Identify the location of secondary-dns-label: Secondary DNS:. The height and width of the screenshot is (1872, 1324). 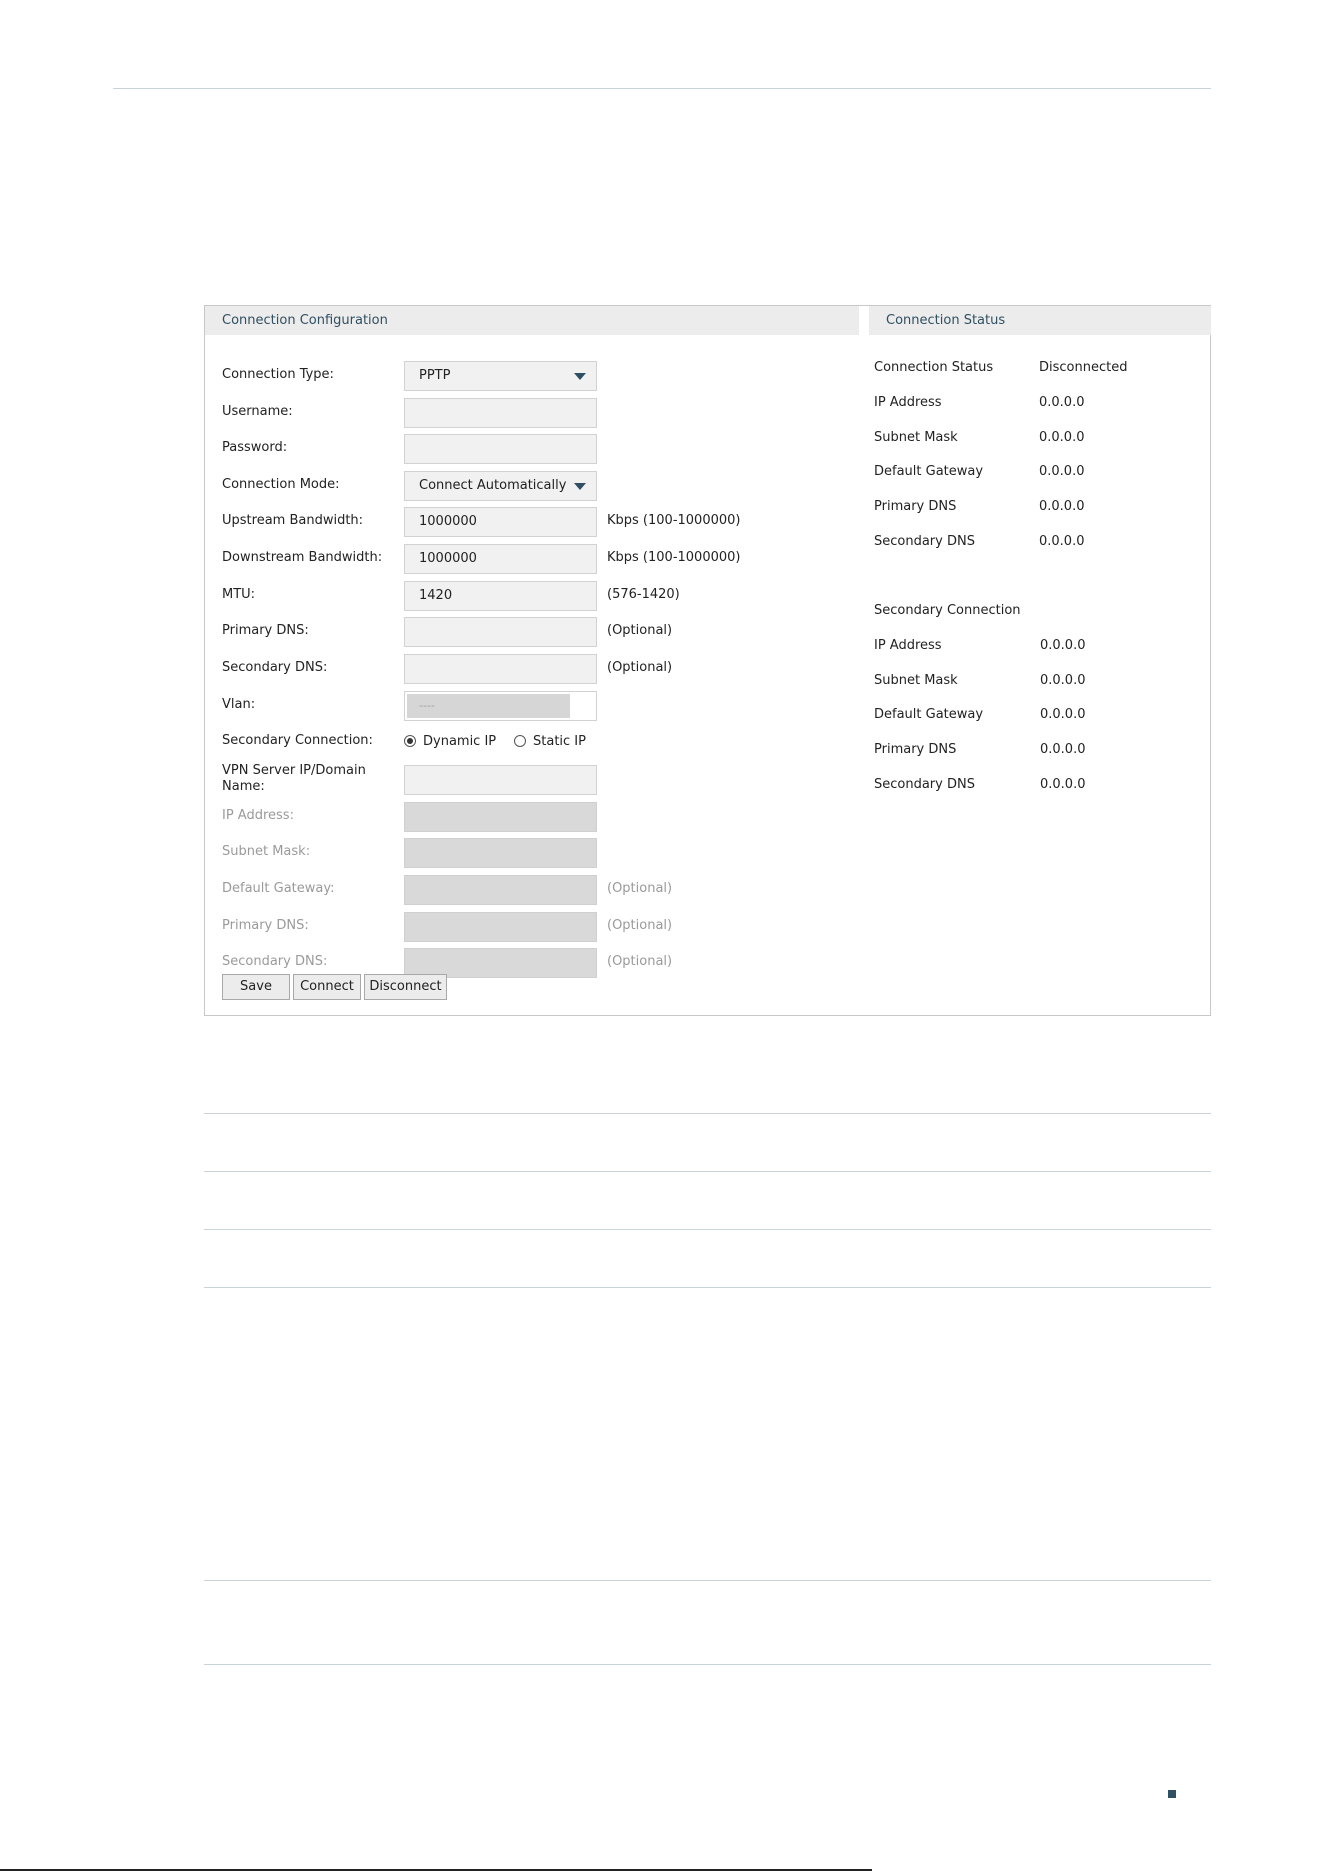
(275, 667).